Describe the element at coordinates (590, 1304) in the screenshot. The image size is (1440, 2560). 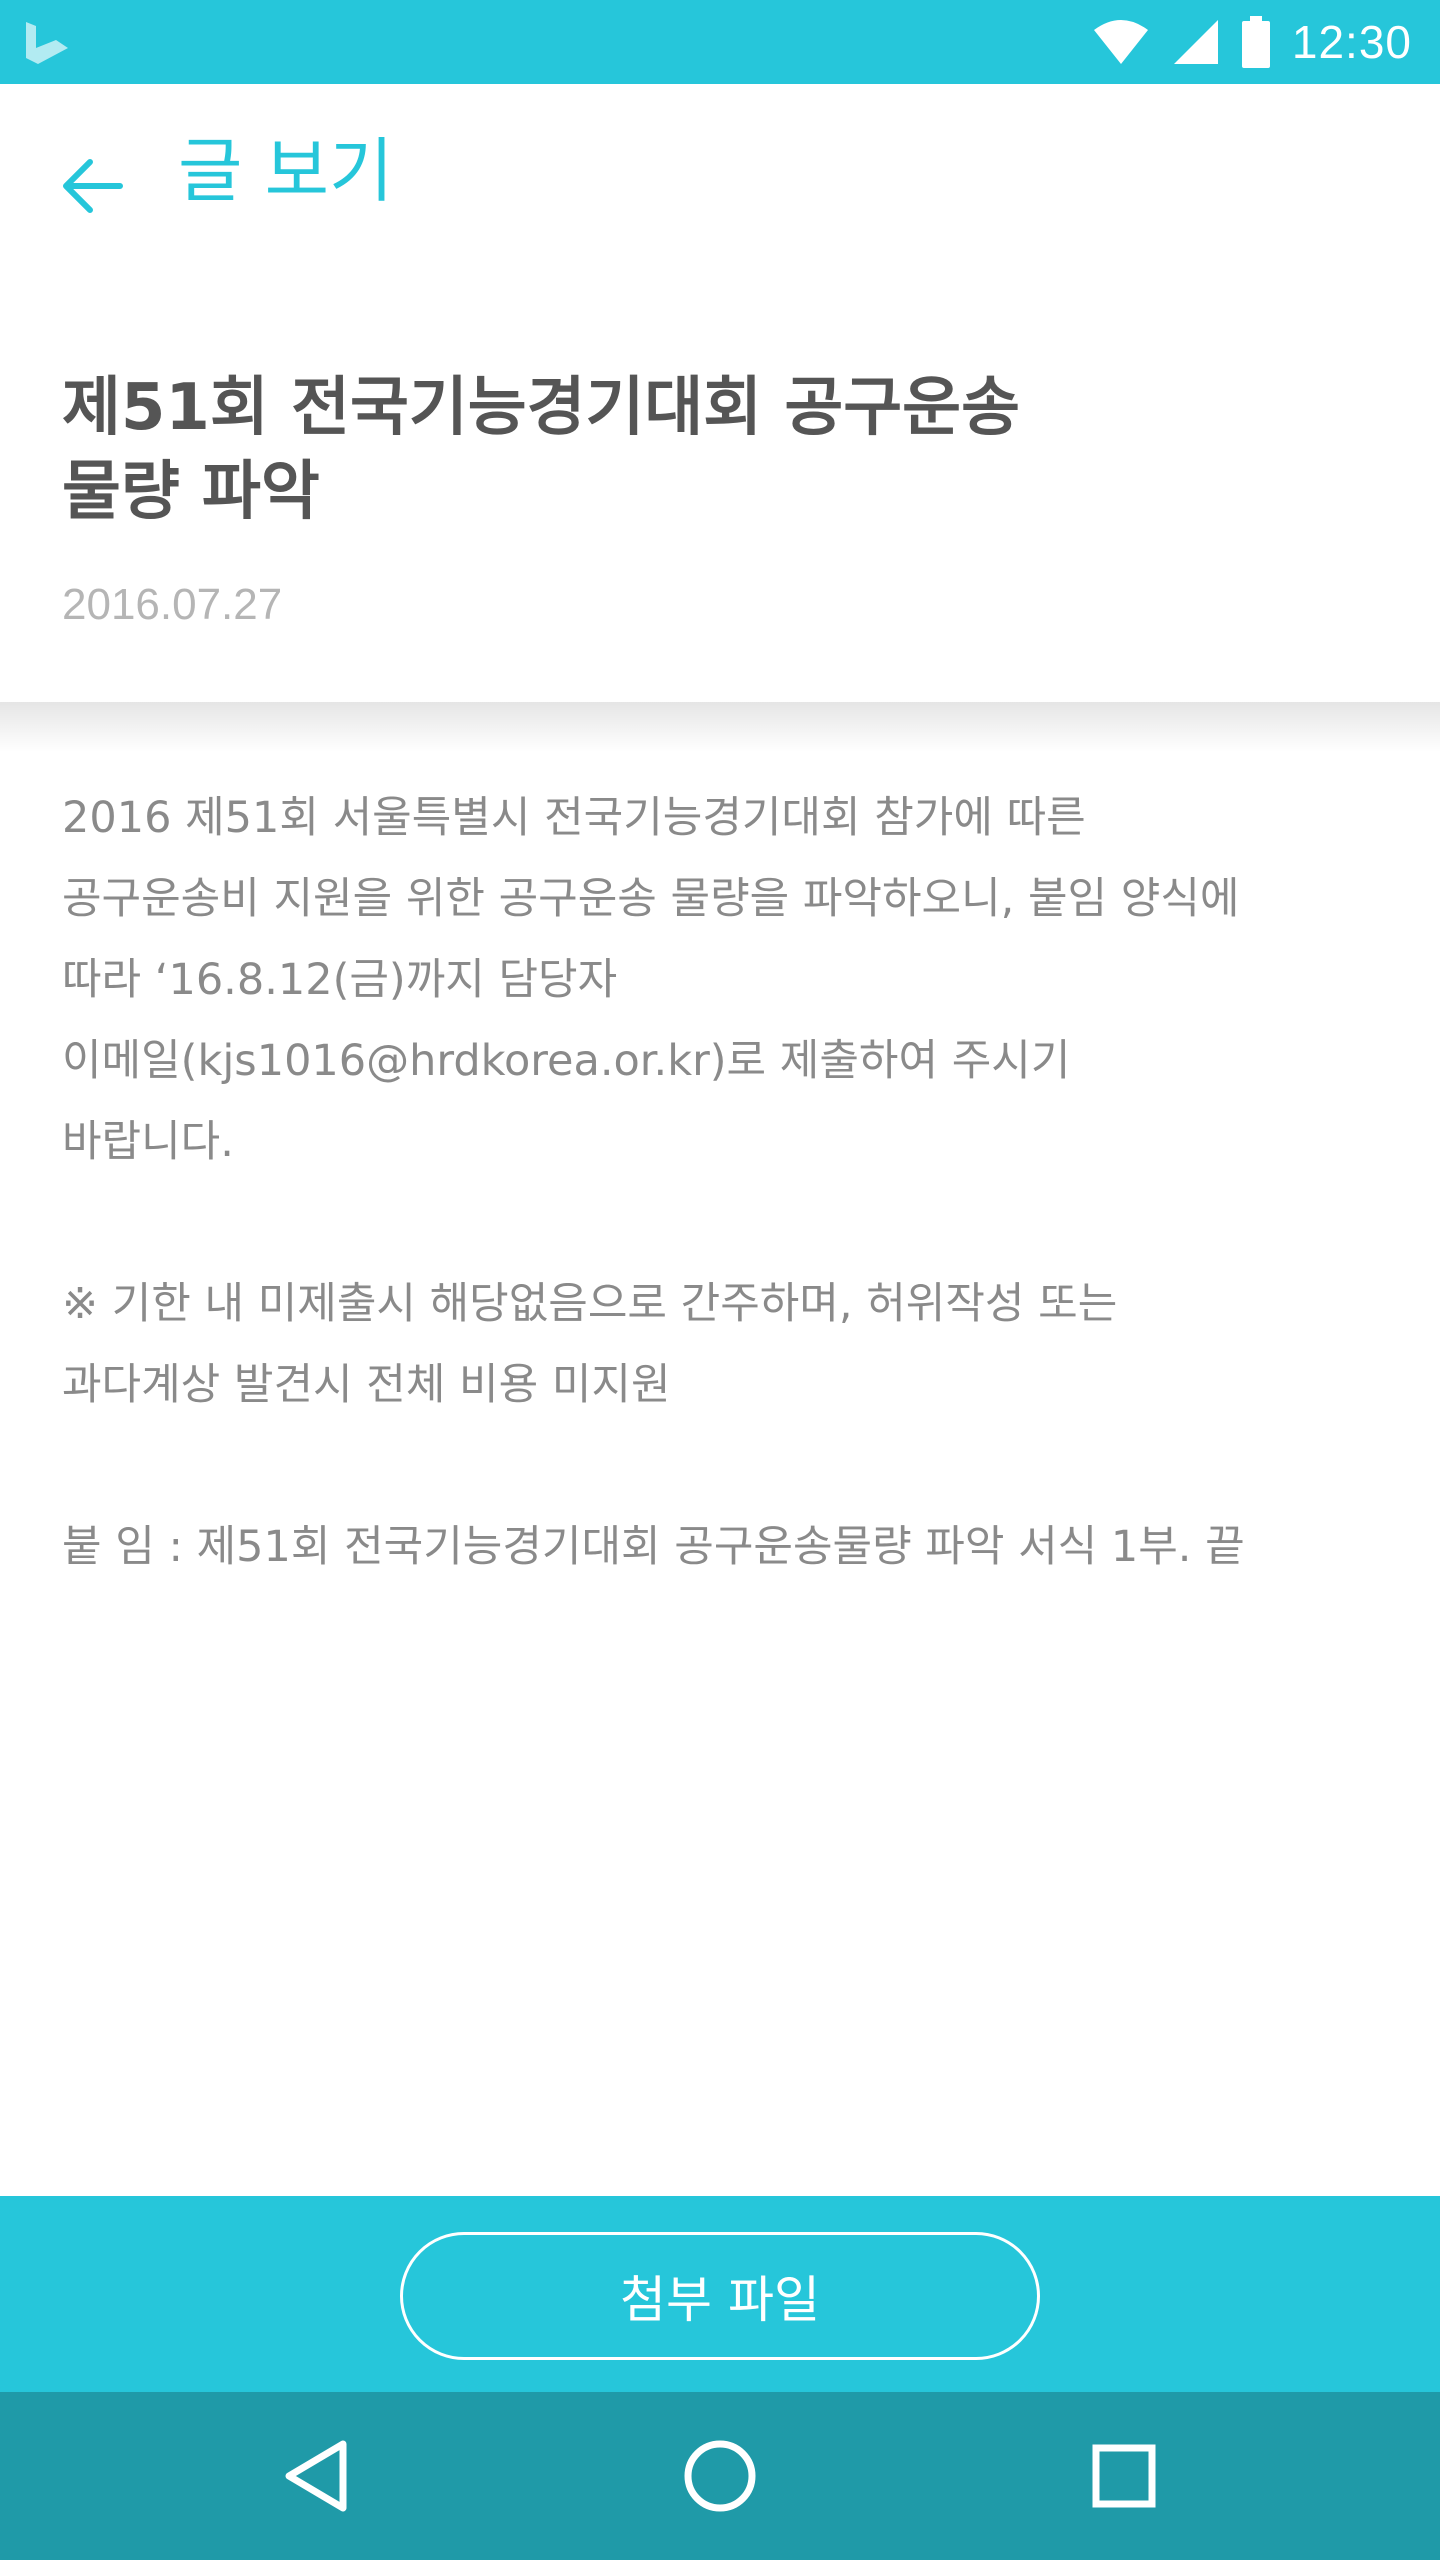
I see `notice-line: ※ 기한 내 미제출시 해당없음으로 간주하며, 허위작성 또는` at that location.